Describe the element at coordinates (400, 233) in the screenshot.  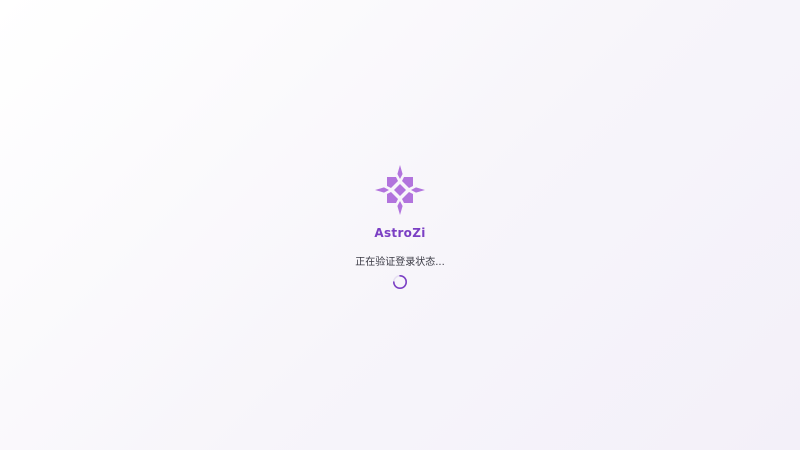
I see `app-name: AstroZi` at that location.